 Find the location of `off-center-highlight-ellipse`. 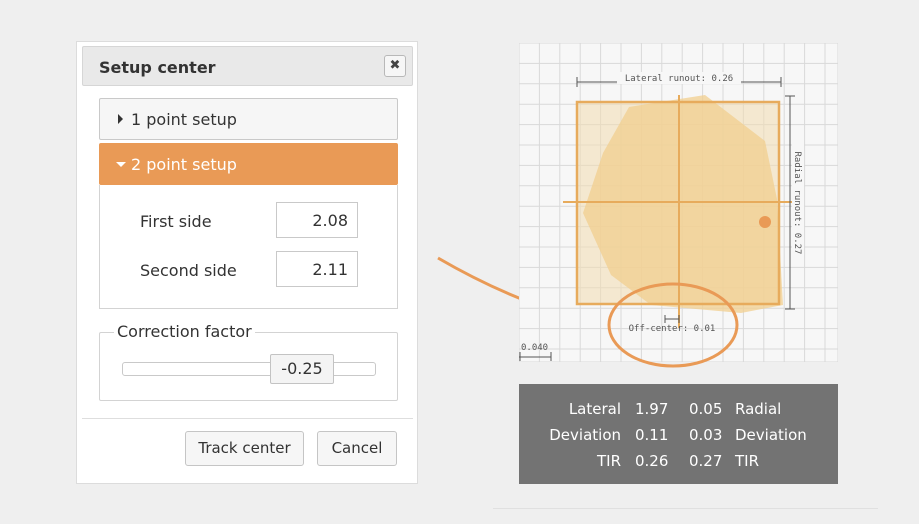

off-center-highlight-ellipse is located at coordinates (673, 325).